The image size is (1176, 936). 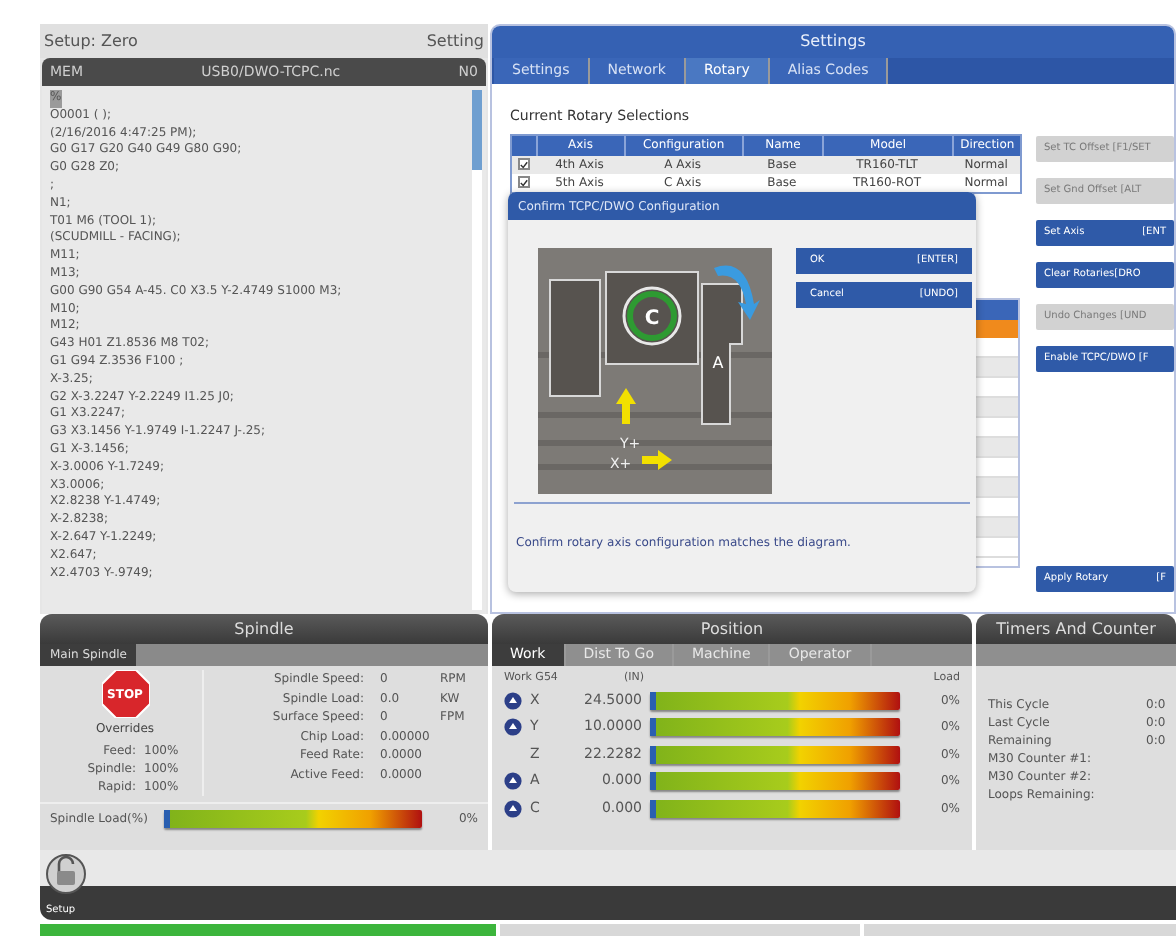 I want to click on tilt-axis-label: A, so click(x=718, y=363).